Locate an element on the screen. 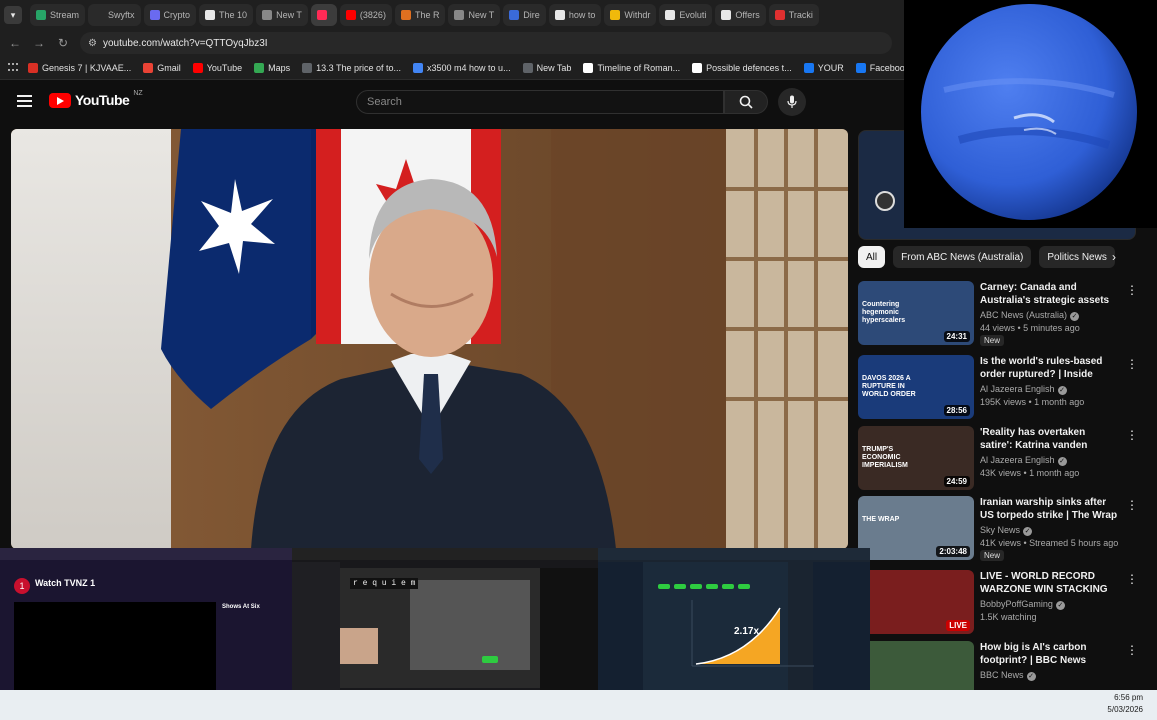 This screenshot has height=720, width=1157. browser-tab: Stream is located at coordinates (58, 15).